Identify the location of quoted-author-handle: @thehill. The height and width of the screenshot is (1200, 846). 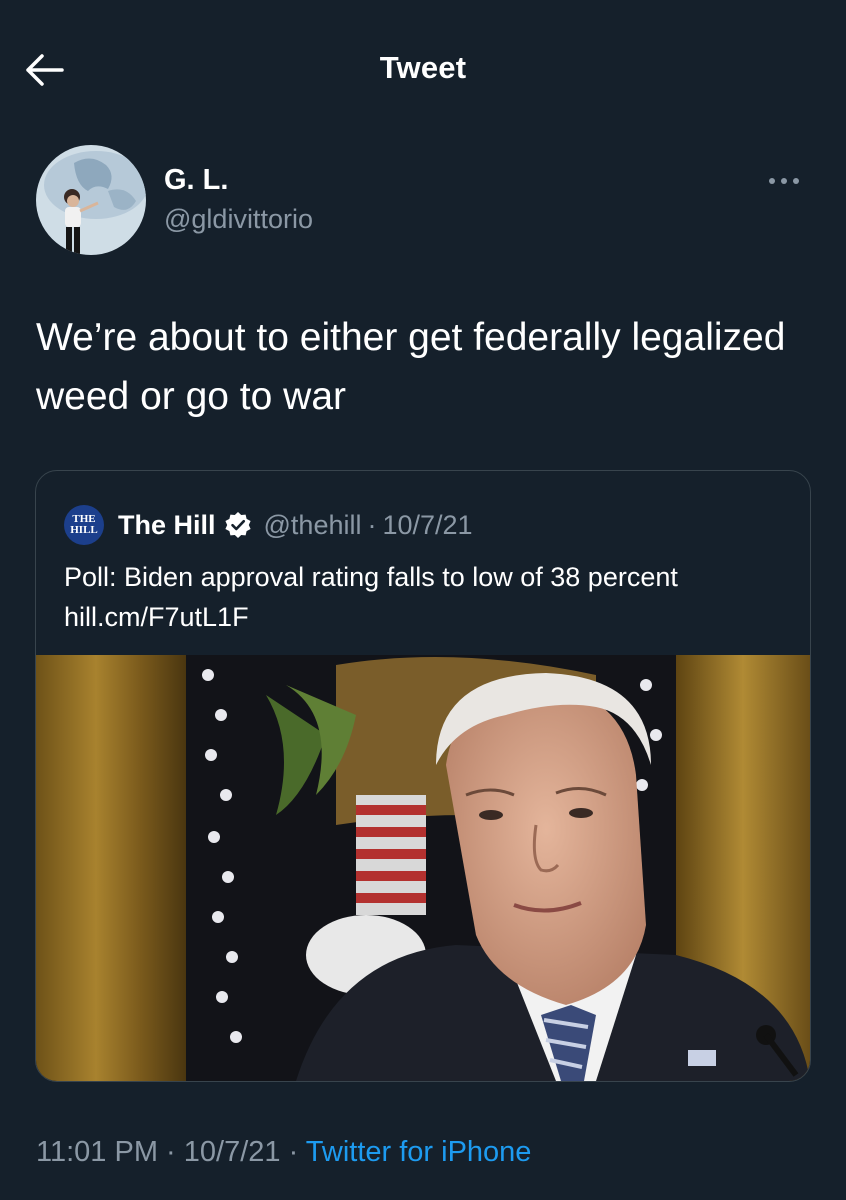
(312, 524).